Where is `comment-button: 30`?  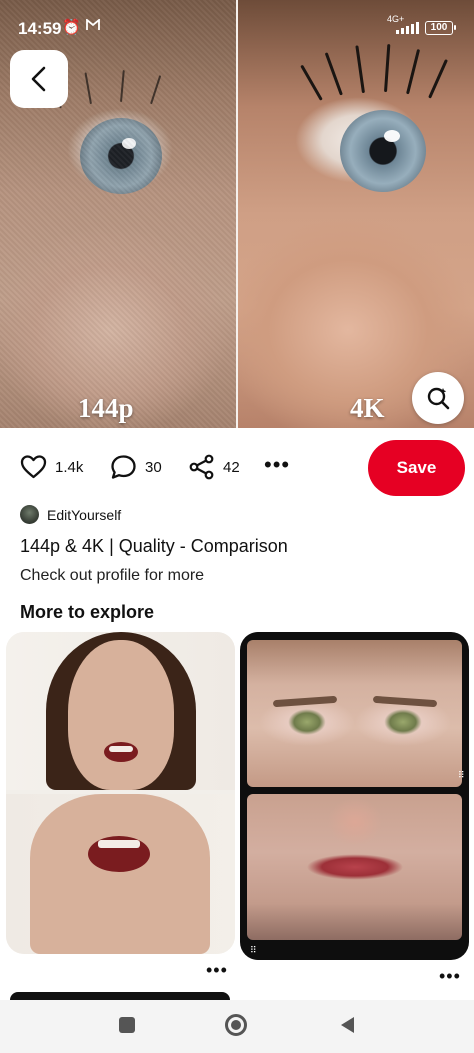
comment-button: 30 is located at coordinates (136, 467).